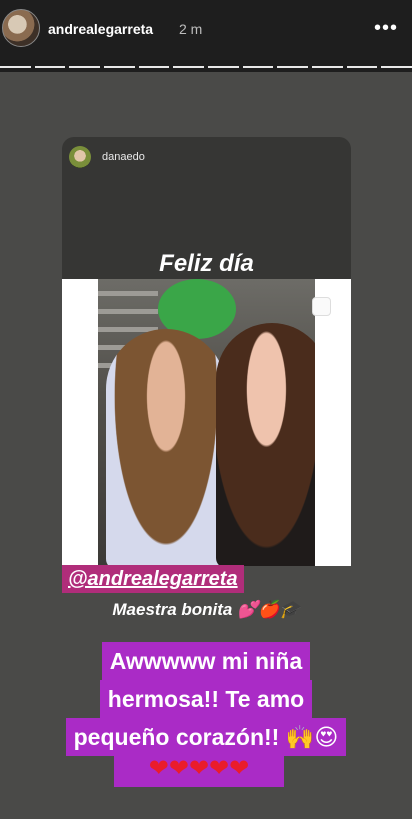 This screenshot has height=819, width=412. Describe the element at coordinates (80, 157) in the screenshot. I see `repost-avatar` at that location.